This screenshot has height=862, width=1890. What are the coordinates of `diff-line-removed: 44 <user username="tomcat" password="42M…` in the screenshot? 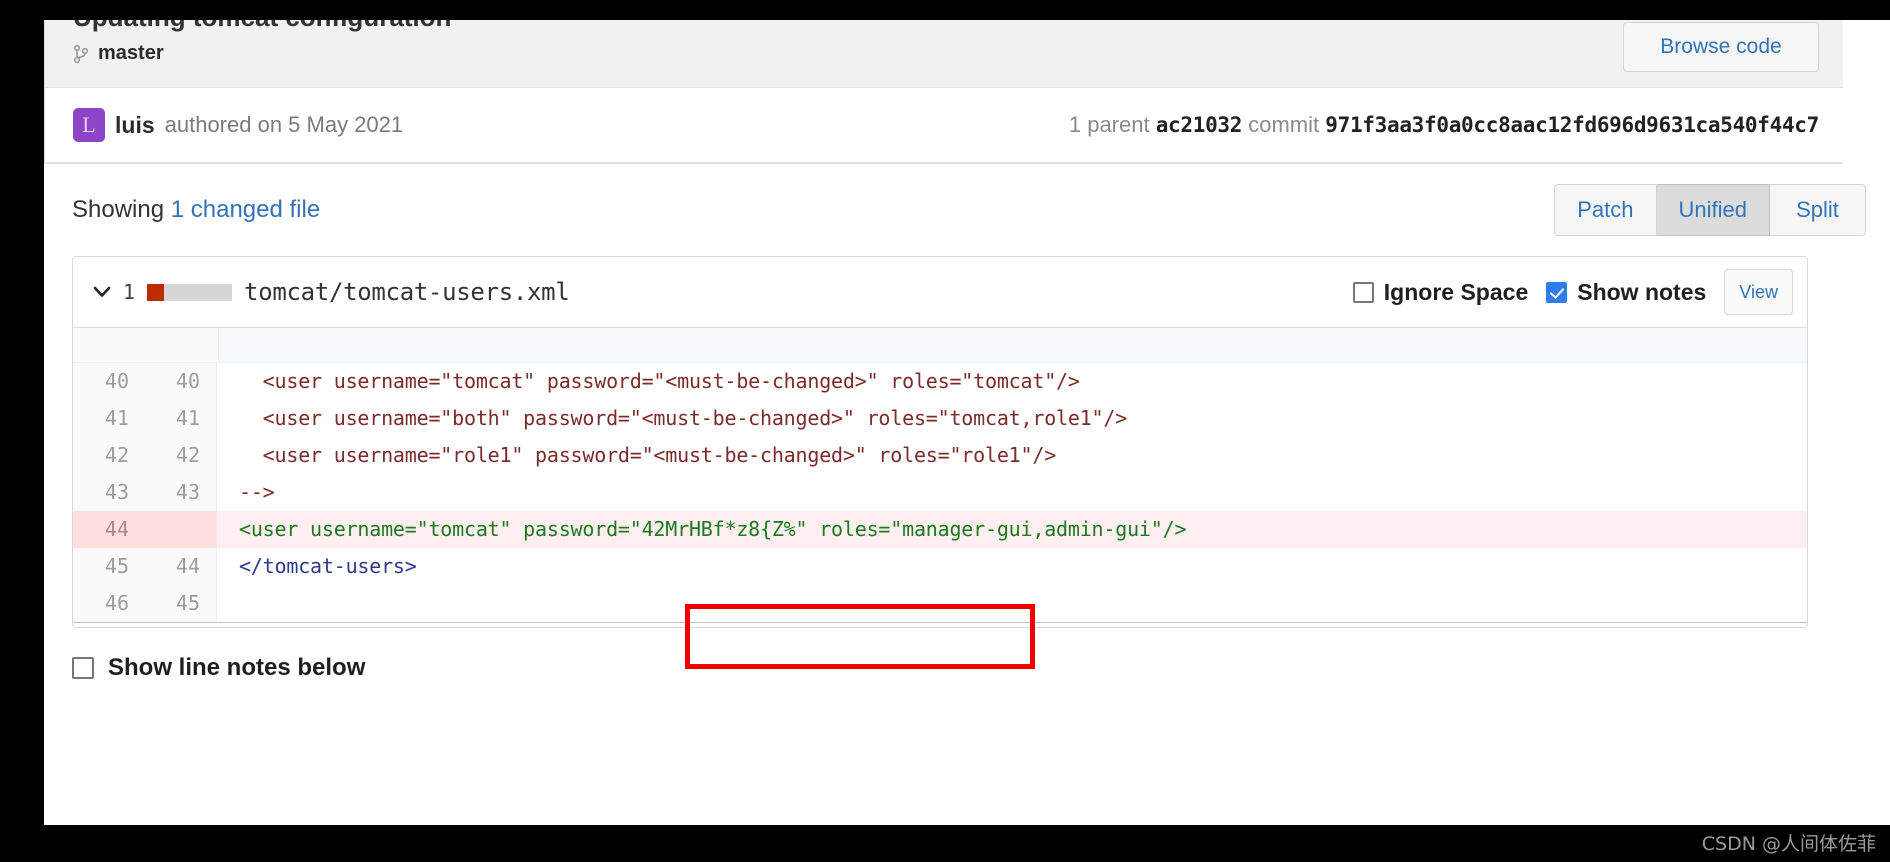 It's located at (940, 529).